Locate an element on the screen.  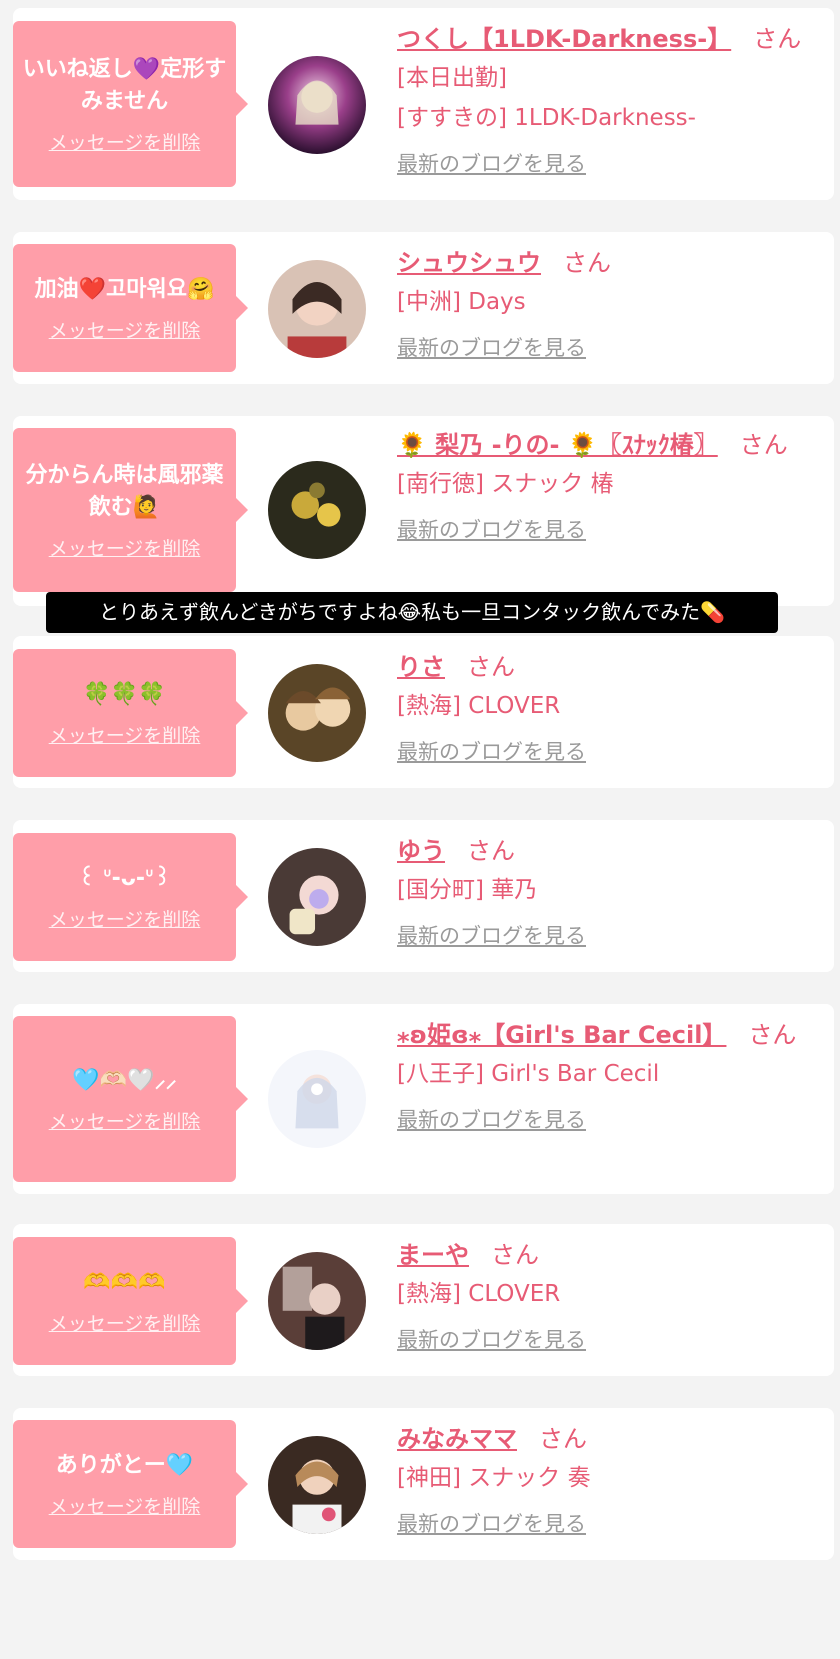
cast-name-link: みなみママ is located at coordinates (457, 1439).